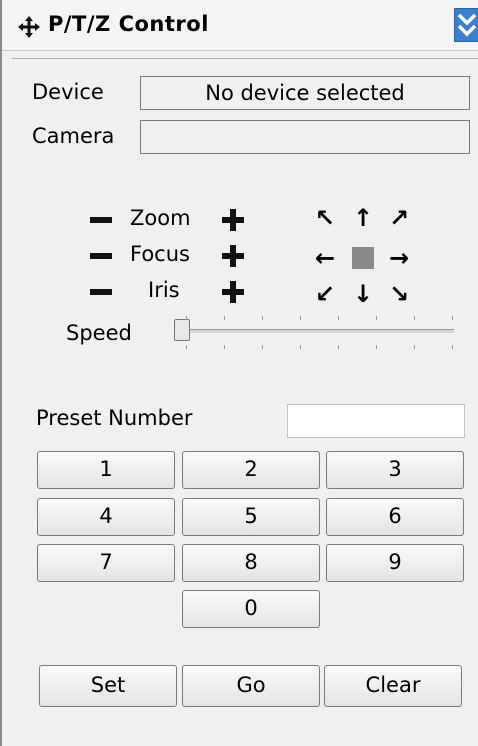  I want to click on device-label: Device, so click(68, 92).